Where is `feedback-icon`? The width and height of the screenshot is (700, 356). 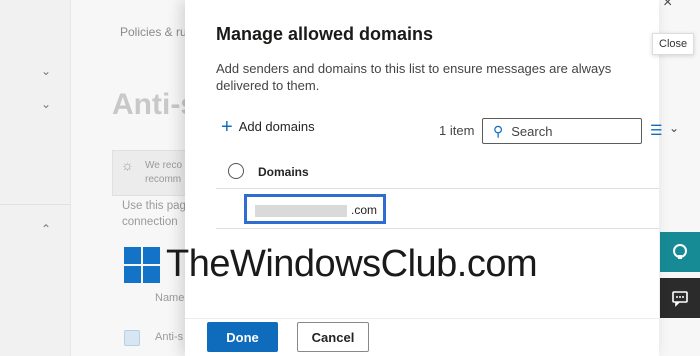 feedback-icon is located at coordinates (680, 298).